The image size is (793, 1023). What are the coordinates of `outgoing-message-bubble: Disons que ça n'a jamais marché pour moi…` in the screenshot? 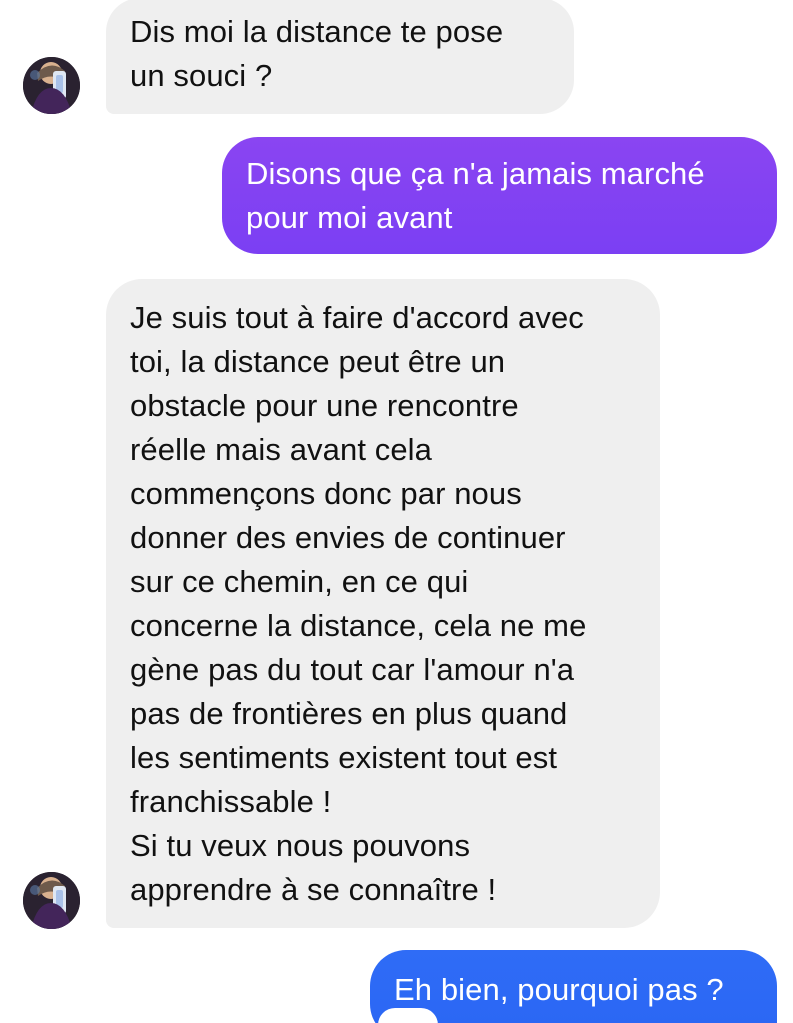 It's located at (499, 195).